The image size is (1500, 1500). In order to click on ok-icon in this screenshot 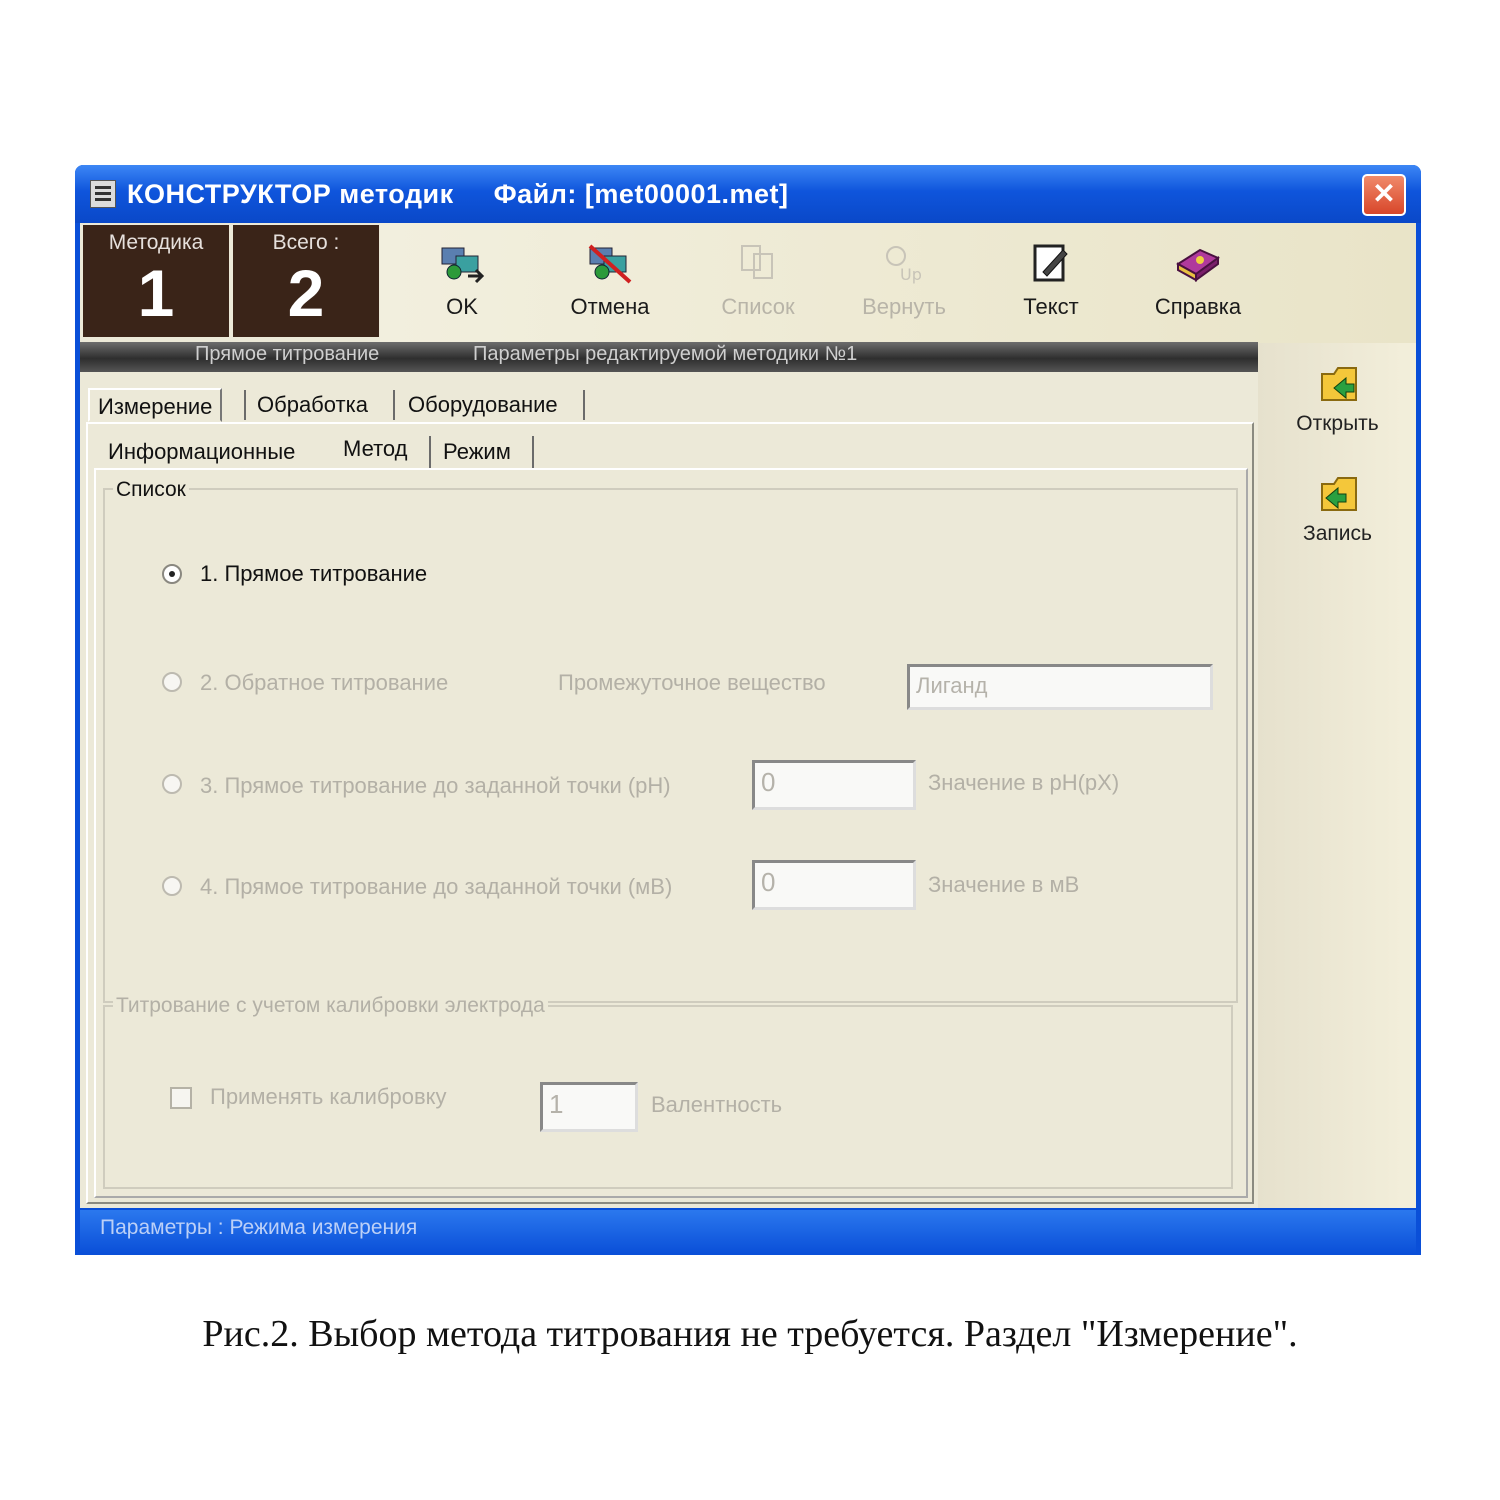, I will do `click(463, 265)`.